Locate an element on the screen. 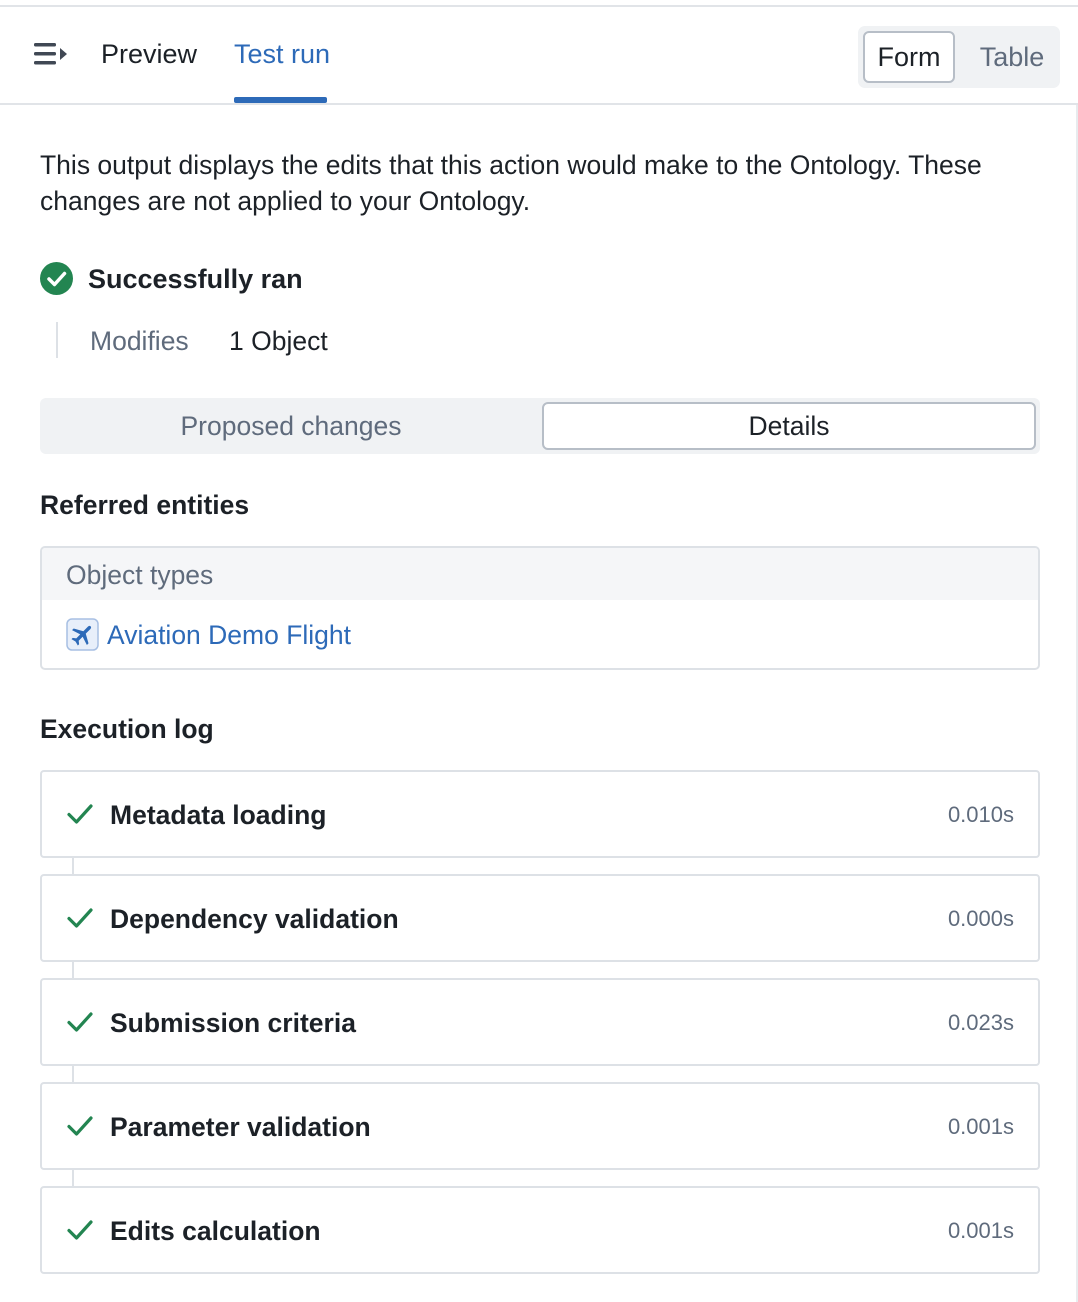  log-item-dependency-validation: Dependency validation 0.000s is located at coordinates (540, 918).